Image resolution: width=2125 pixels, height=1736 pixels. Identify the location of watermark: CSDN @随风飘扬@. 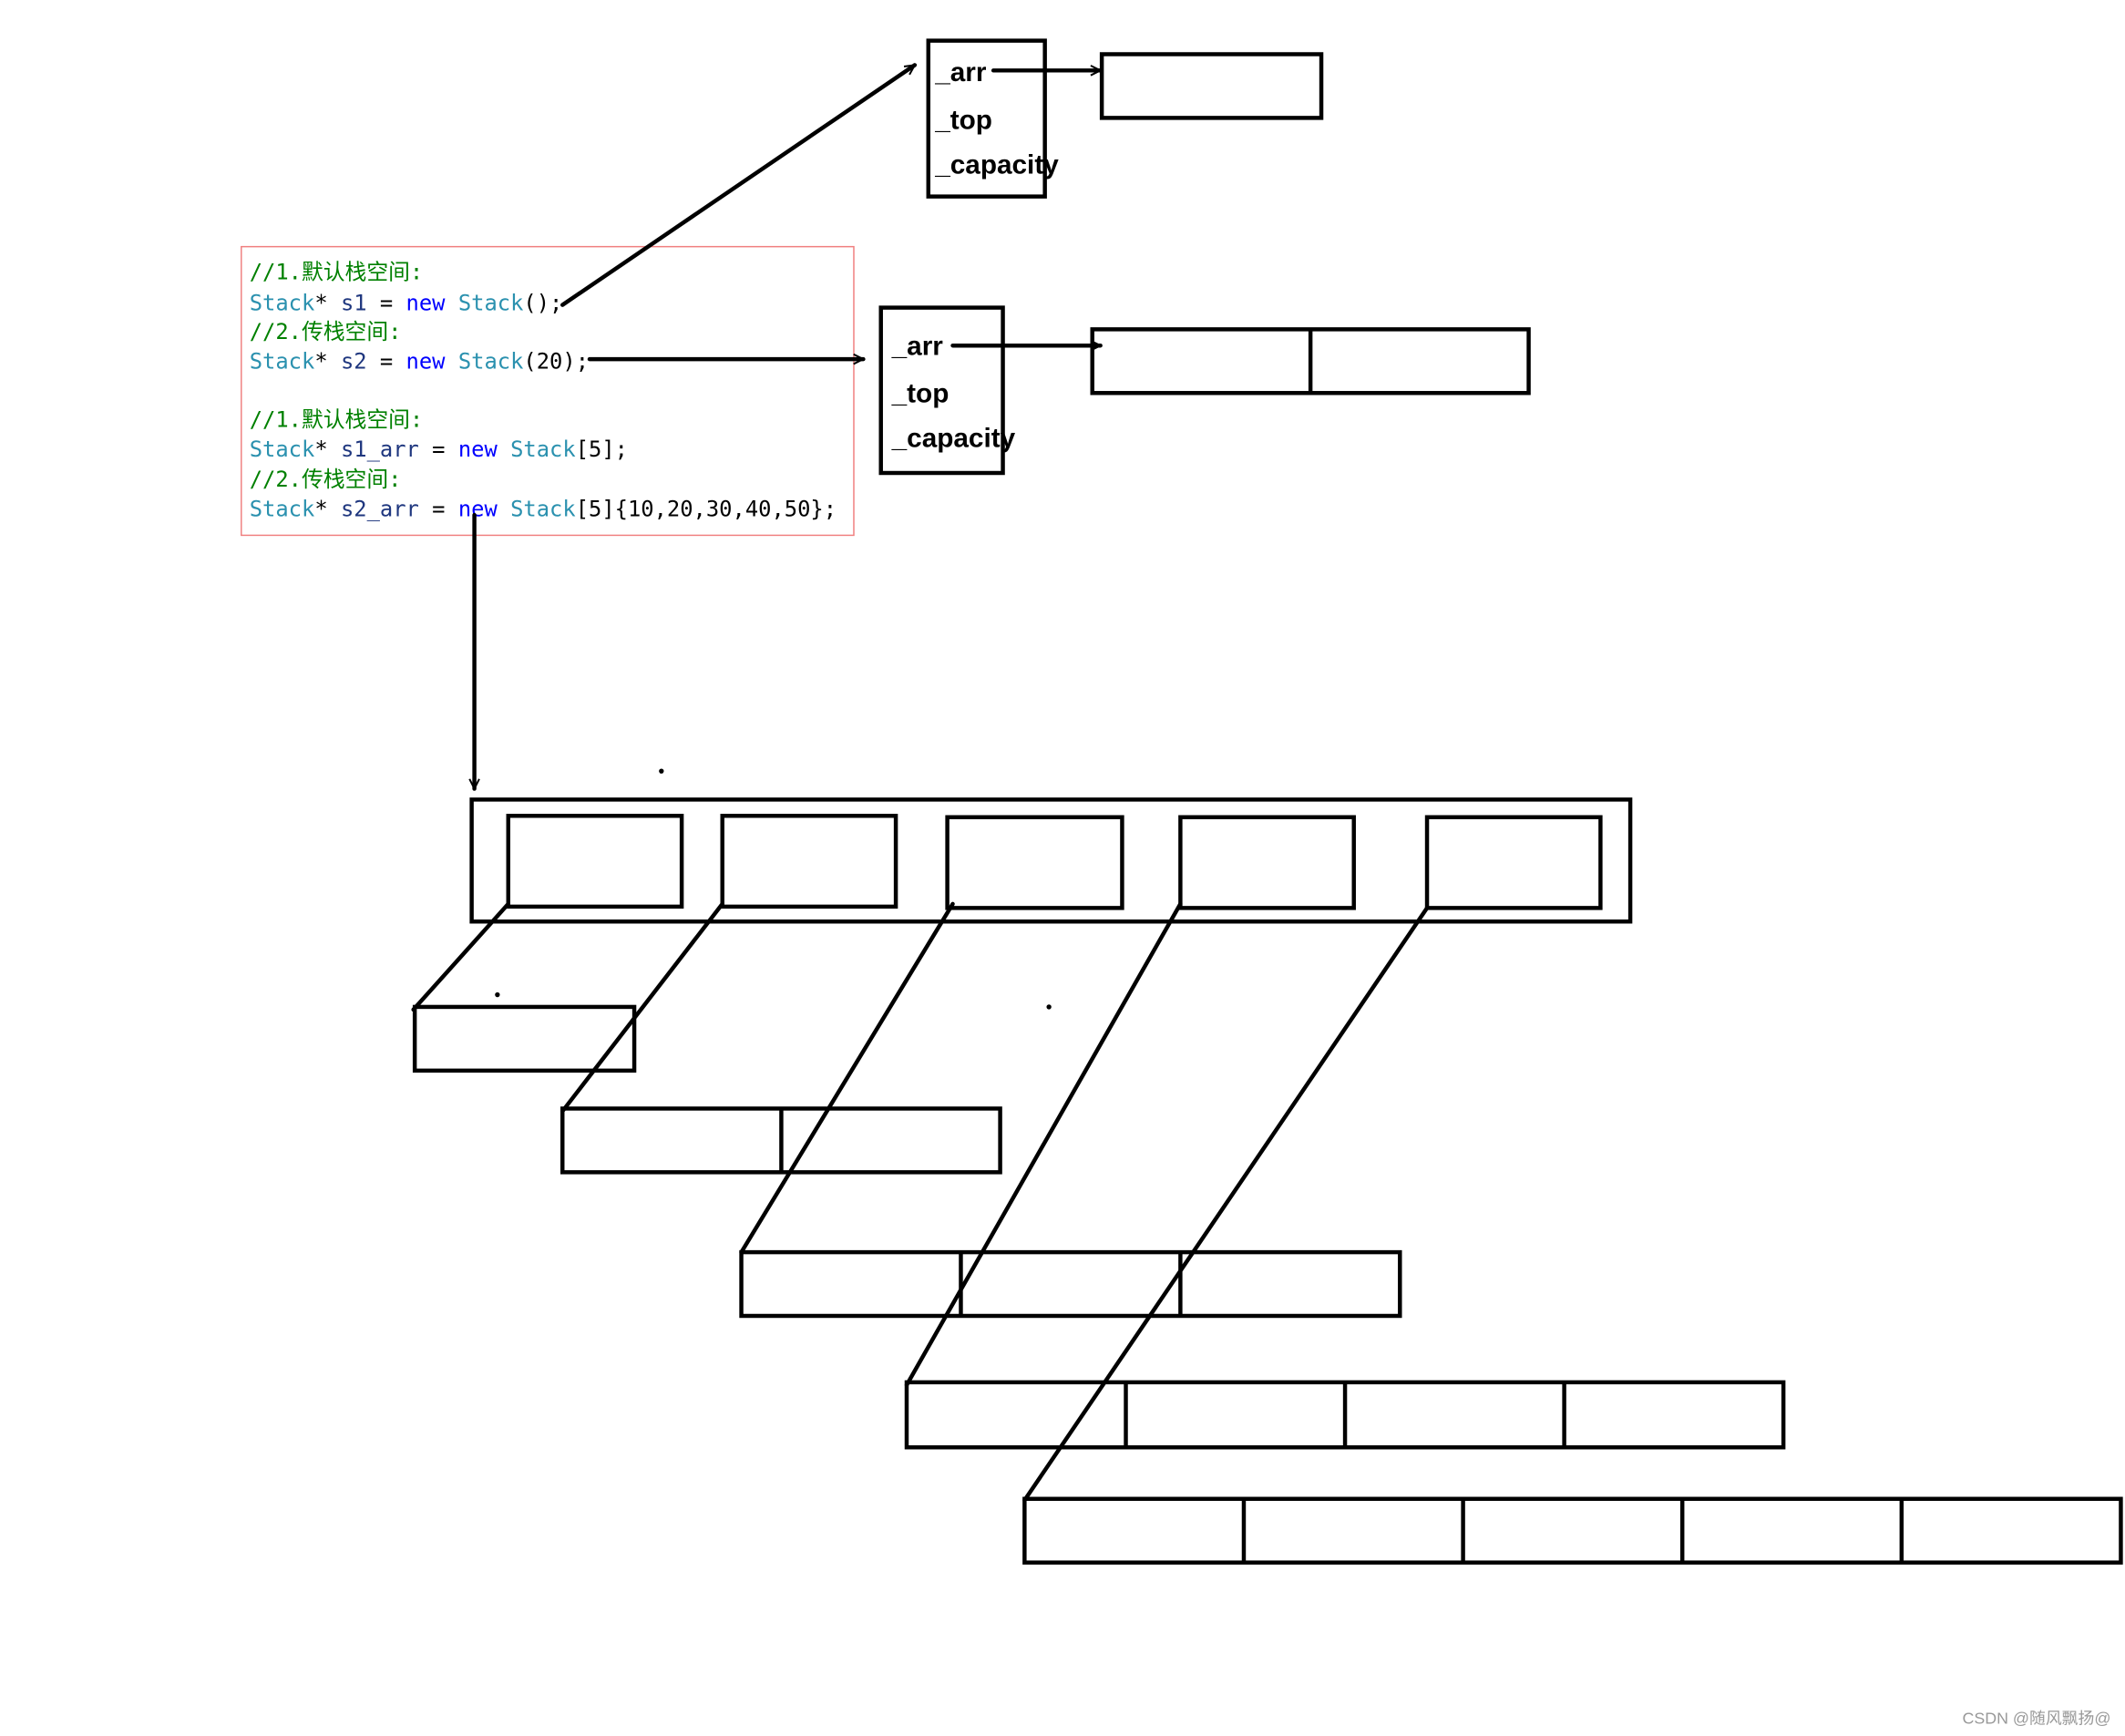
(2036, 1719).